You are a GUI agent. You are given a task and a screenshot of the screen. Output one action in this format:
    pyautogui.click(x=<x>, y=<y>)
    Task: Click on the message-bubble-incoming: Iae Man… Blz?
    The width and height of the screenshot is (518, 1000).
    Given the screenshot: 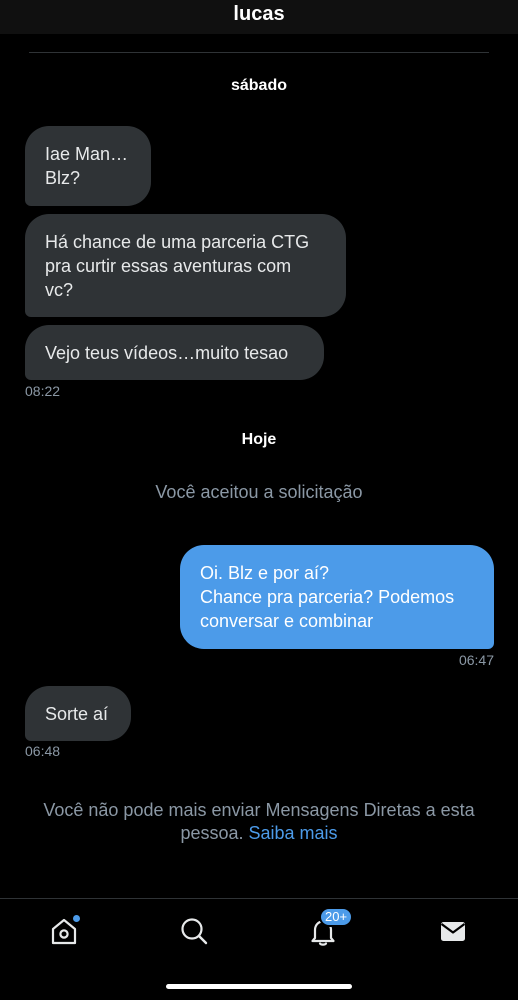 What is the action you would take?
    pyautogui.click(x=88, y=166)
    